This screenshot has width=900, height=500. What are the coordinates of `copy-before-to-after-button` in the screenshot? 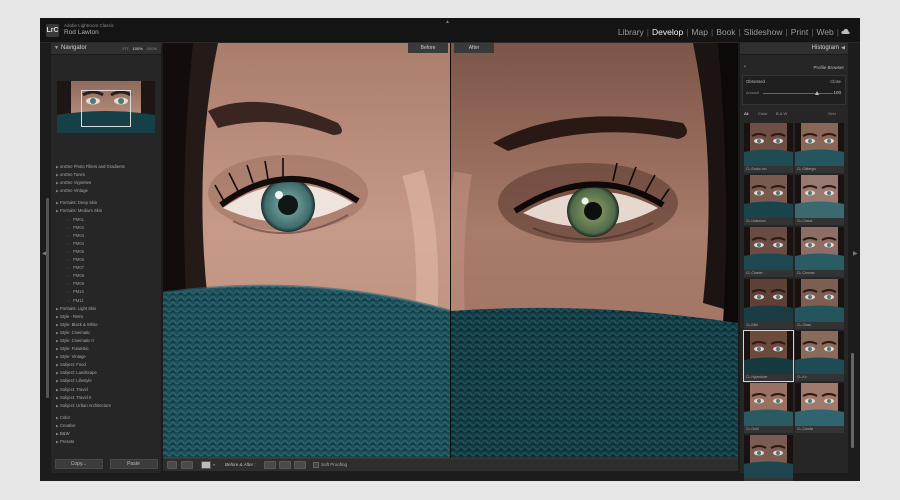 It's located at (270, 465).